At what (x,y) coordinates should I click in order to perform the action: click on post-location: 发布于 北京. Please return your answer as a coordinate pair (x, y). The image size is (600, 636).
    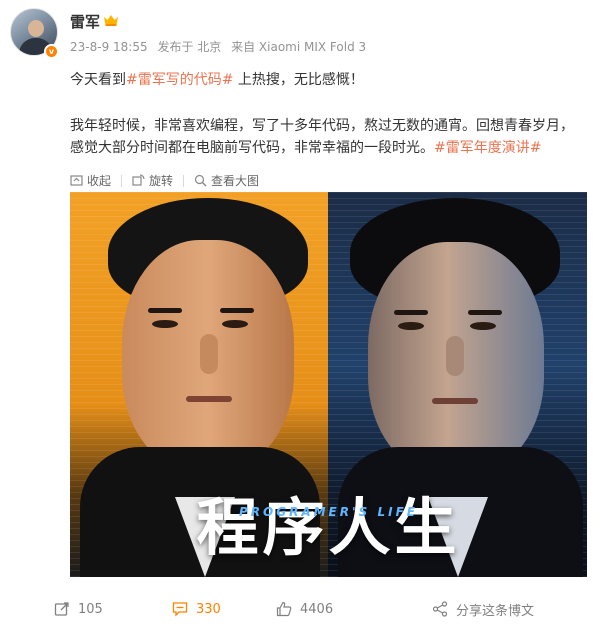
    Looking at the image, I should click on (189, 47).